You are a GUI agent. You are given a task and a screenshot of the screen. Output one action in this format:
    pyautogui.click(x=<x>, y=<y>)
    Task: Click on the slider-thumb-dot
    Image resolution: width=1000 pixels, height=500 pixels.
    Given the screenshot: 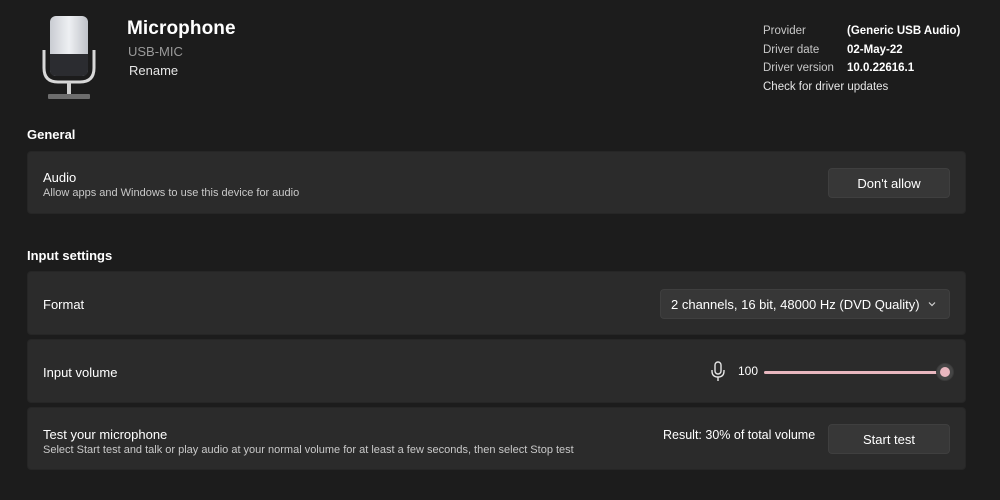 What is the action you would take?
    pyautogui.click(x=945, y=372)
    